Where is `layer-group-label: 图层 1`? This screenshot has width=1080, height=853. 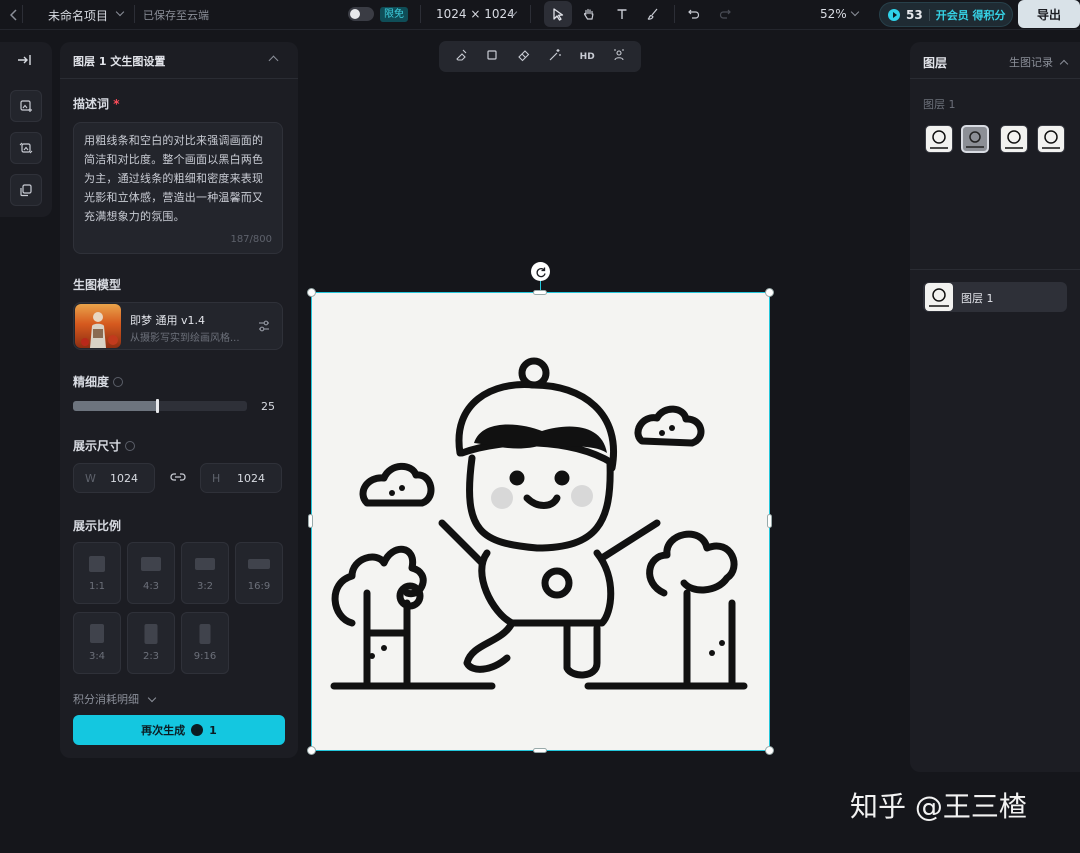
layer-group-label: 图层 1 is located at coordinates (939, 104).